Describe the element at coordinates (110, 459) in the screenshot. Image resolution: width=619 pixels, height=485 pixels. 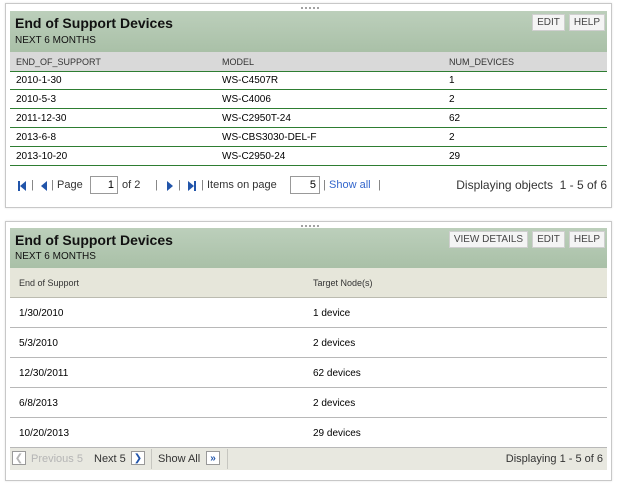
I see `next-button: Next 5` at that location.